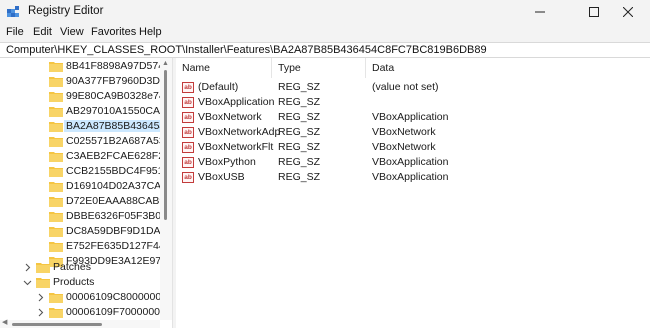 This screenshot has height=328, width=650. I want to click on tree-item-selected: BA2A87B85B436454C8, so click(86, 126).